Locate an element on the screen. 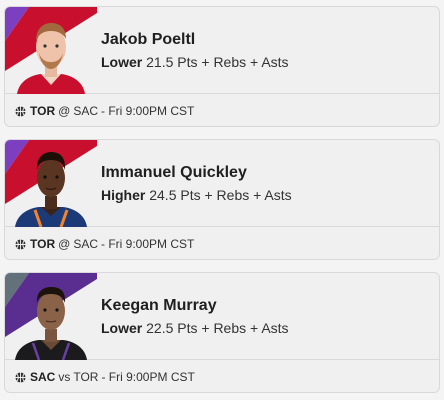 The width and height of the screenshot is (444, 400). prop-value: 21.5 is located at coordinates (160, 62).